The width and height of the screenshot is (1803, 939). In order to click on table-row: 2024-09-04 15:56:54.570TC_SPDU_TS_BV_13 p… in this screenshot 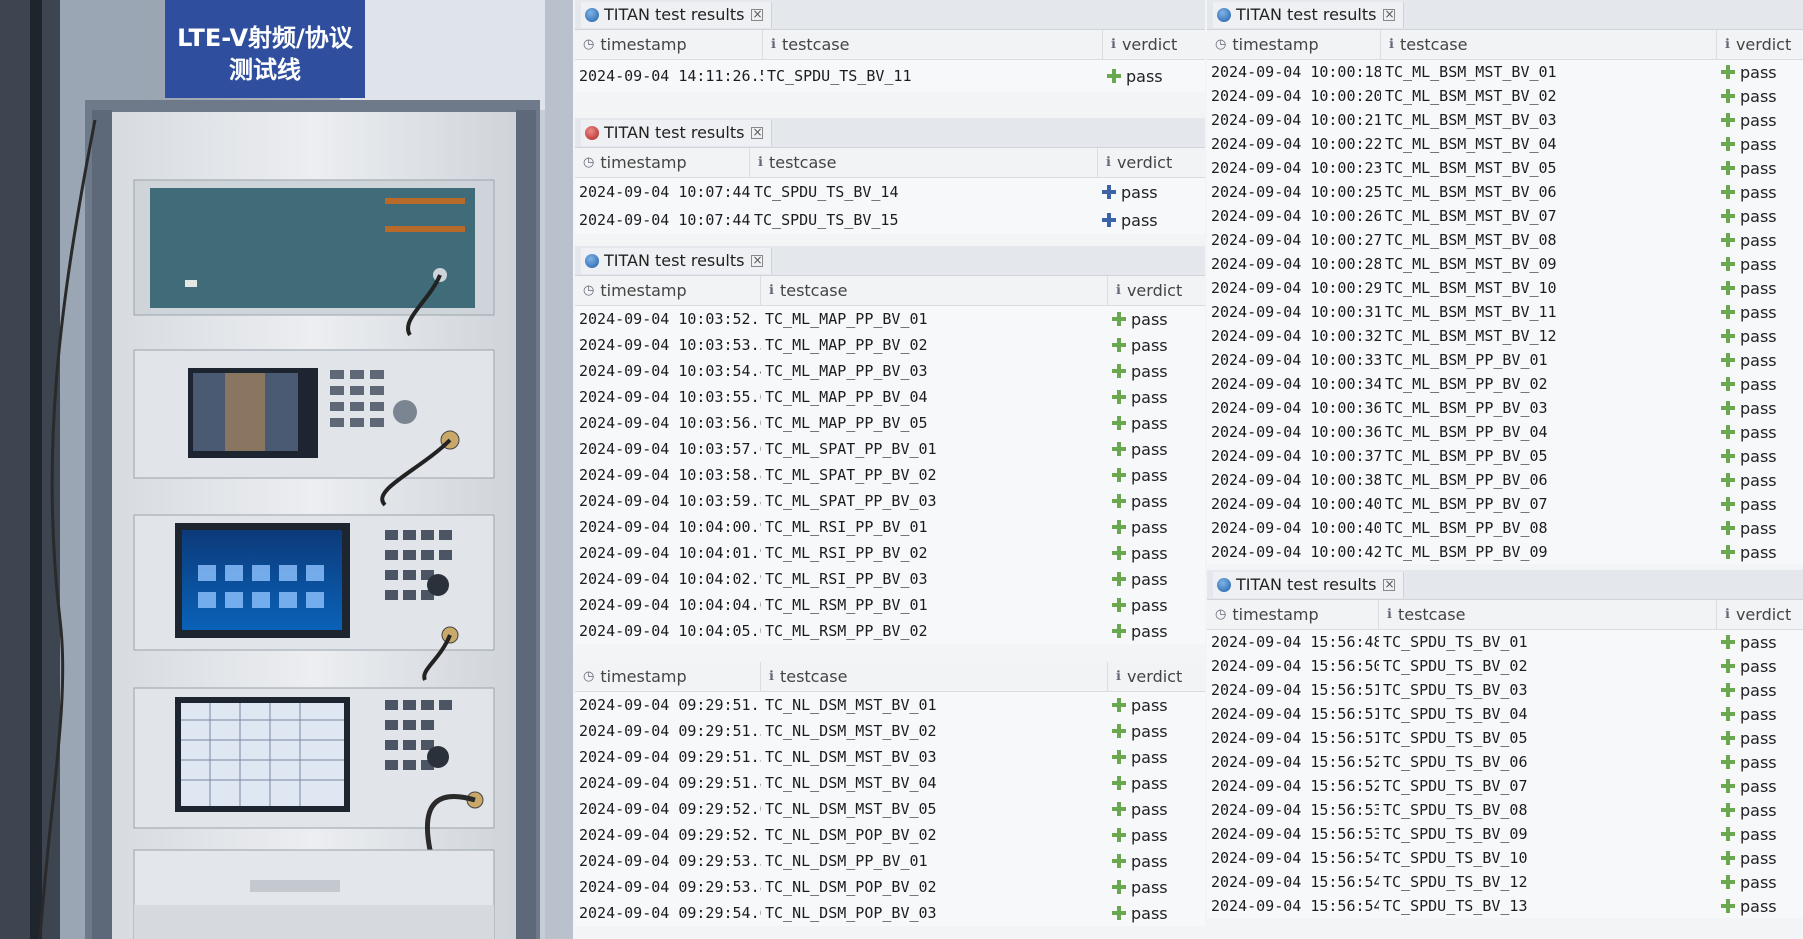, I will do `click(1505, 906)`.